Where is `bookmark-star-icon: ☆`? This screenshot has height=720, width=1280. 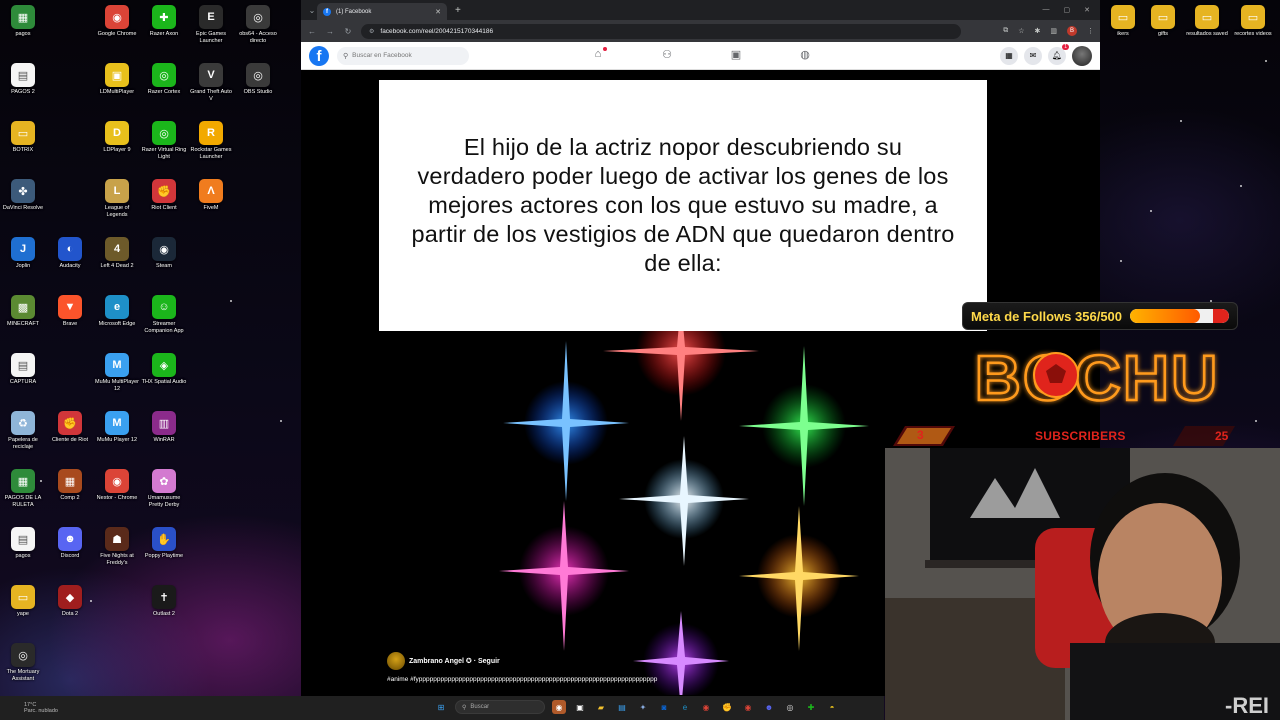
bookmark-star-icon: ☆ is located at coordinates (1021, 31).